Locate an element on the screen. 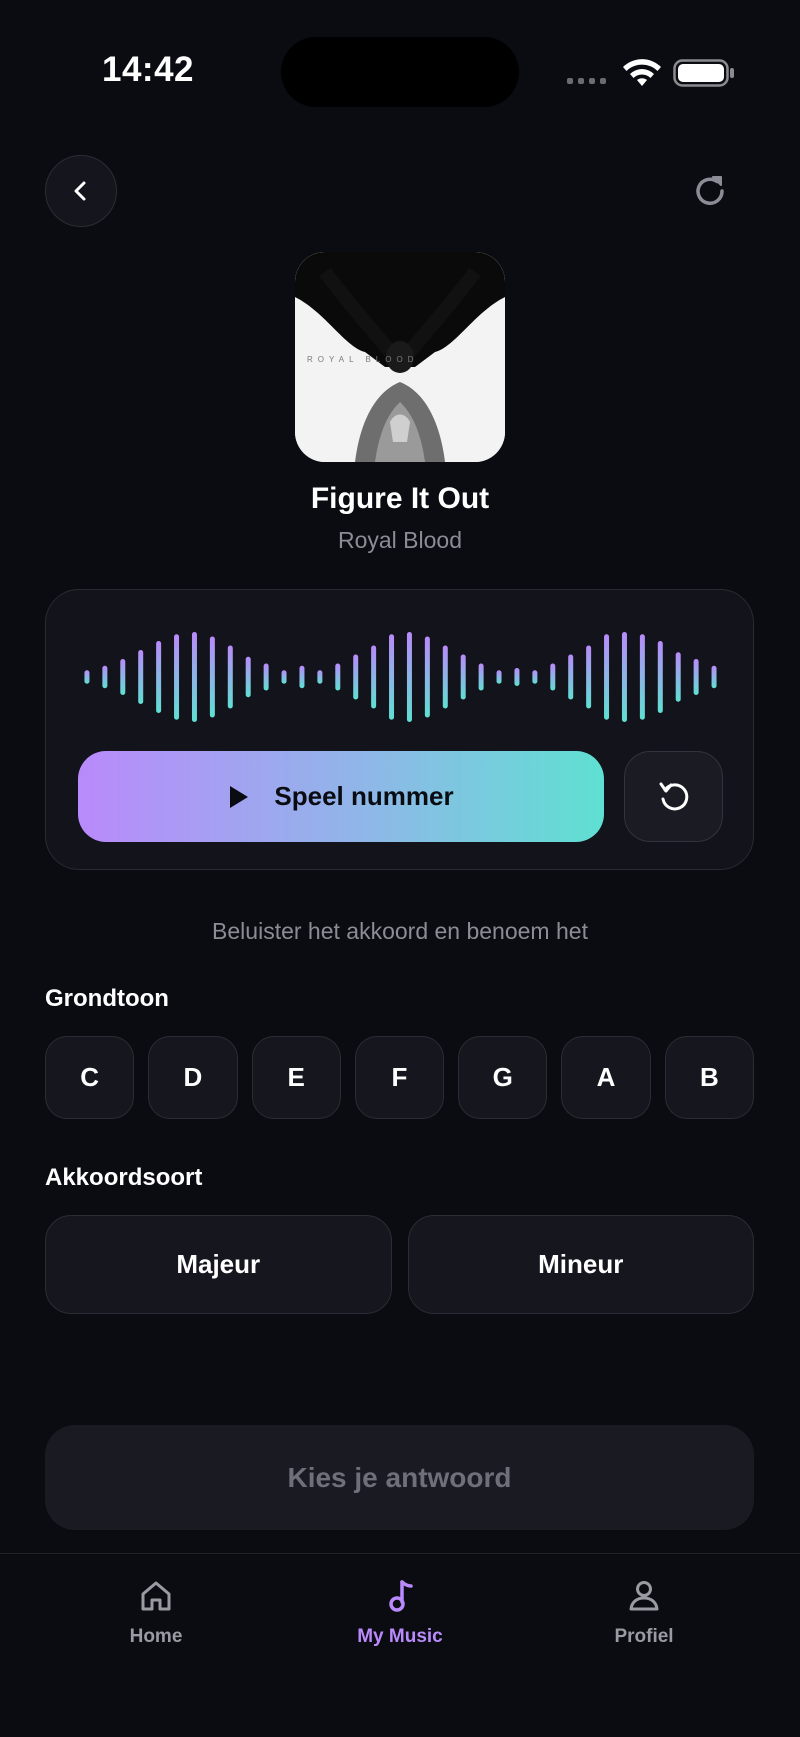  waveform is located at coordinates (400, 677).